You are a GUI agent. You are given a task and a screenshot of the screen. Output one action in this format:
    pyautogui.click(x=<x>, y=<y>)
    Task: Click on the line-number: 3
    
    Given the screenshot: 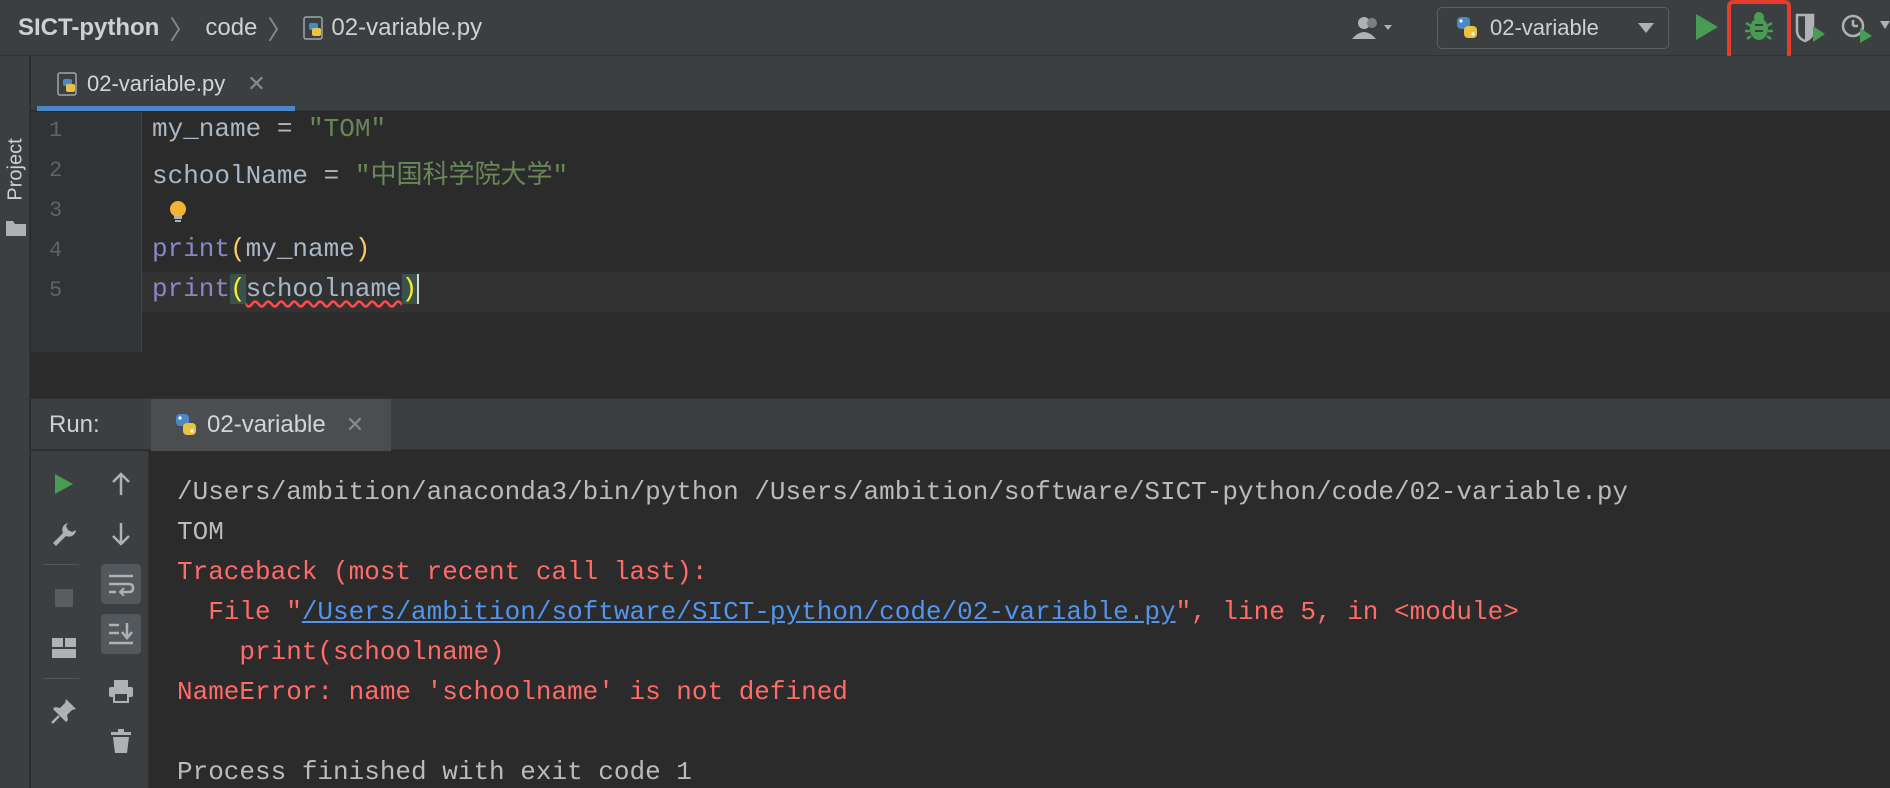 What is the action you would take?
    pyautogui.click(x=56, y=210)
    